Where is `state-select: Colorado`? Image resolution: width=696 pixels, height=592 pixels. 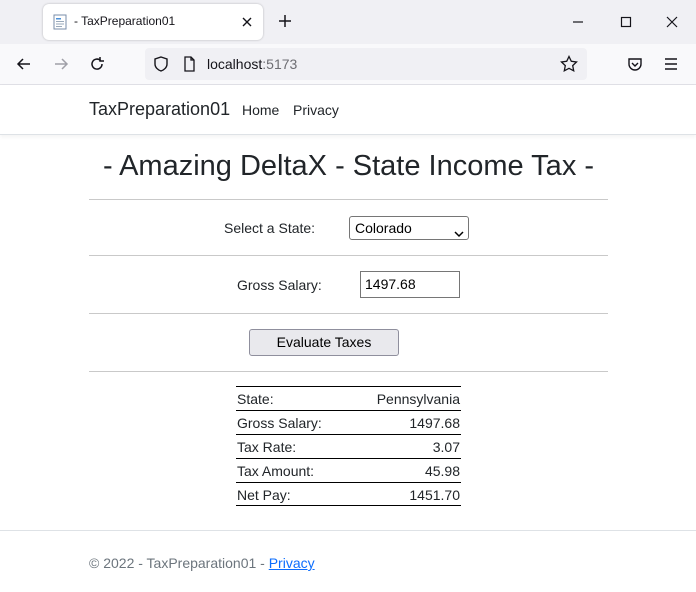
state-select: Colorado is located at coordinates (409, 228).